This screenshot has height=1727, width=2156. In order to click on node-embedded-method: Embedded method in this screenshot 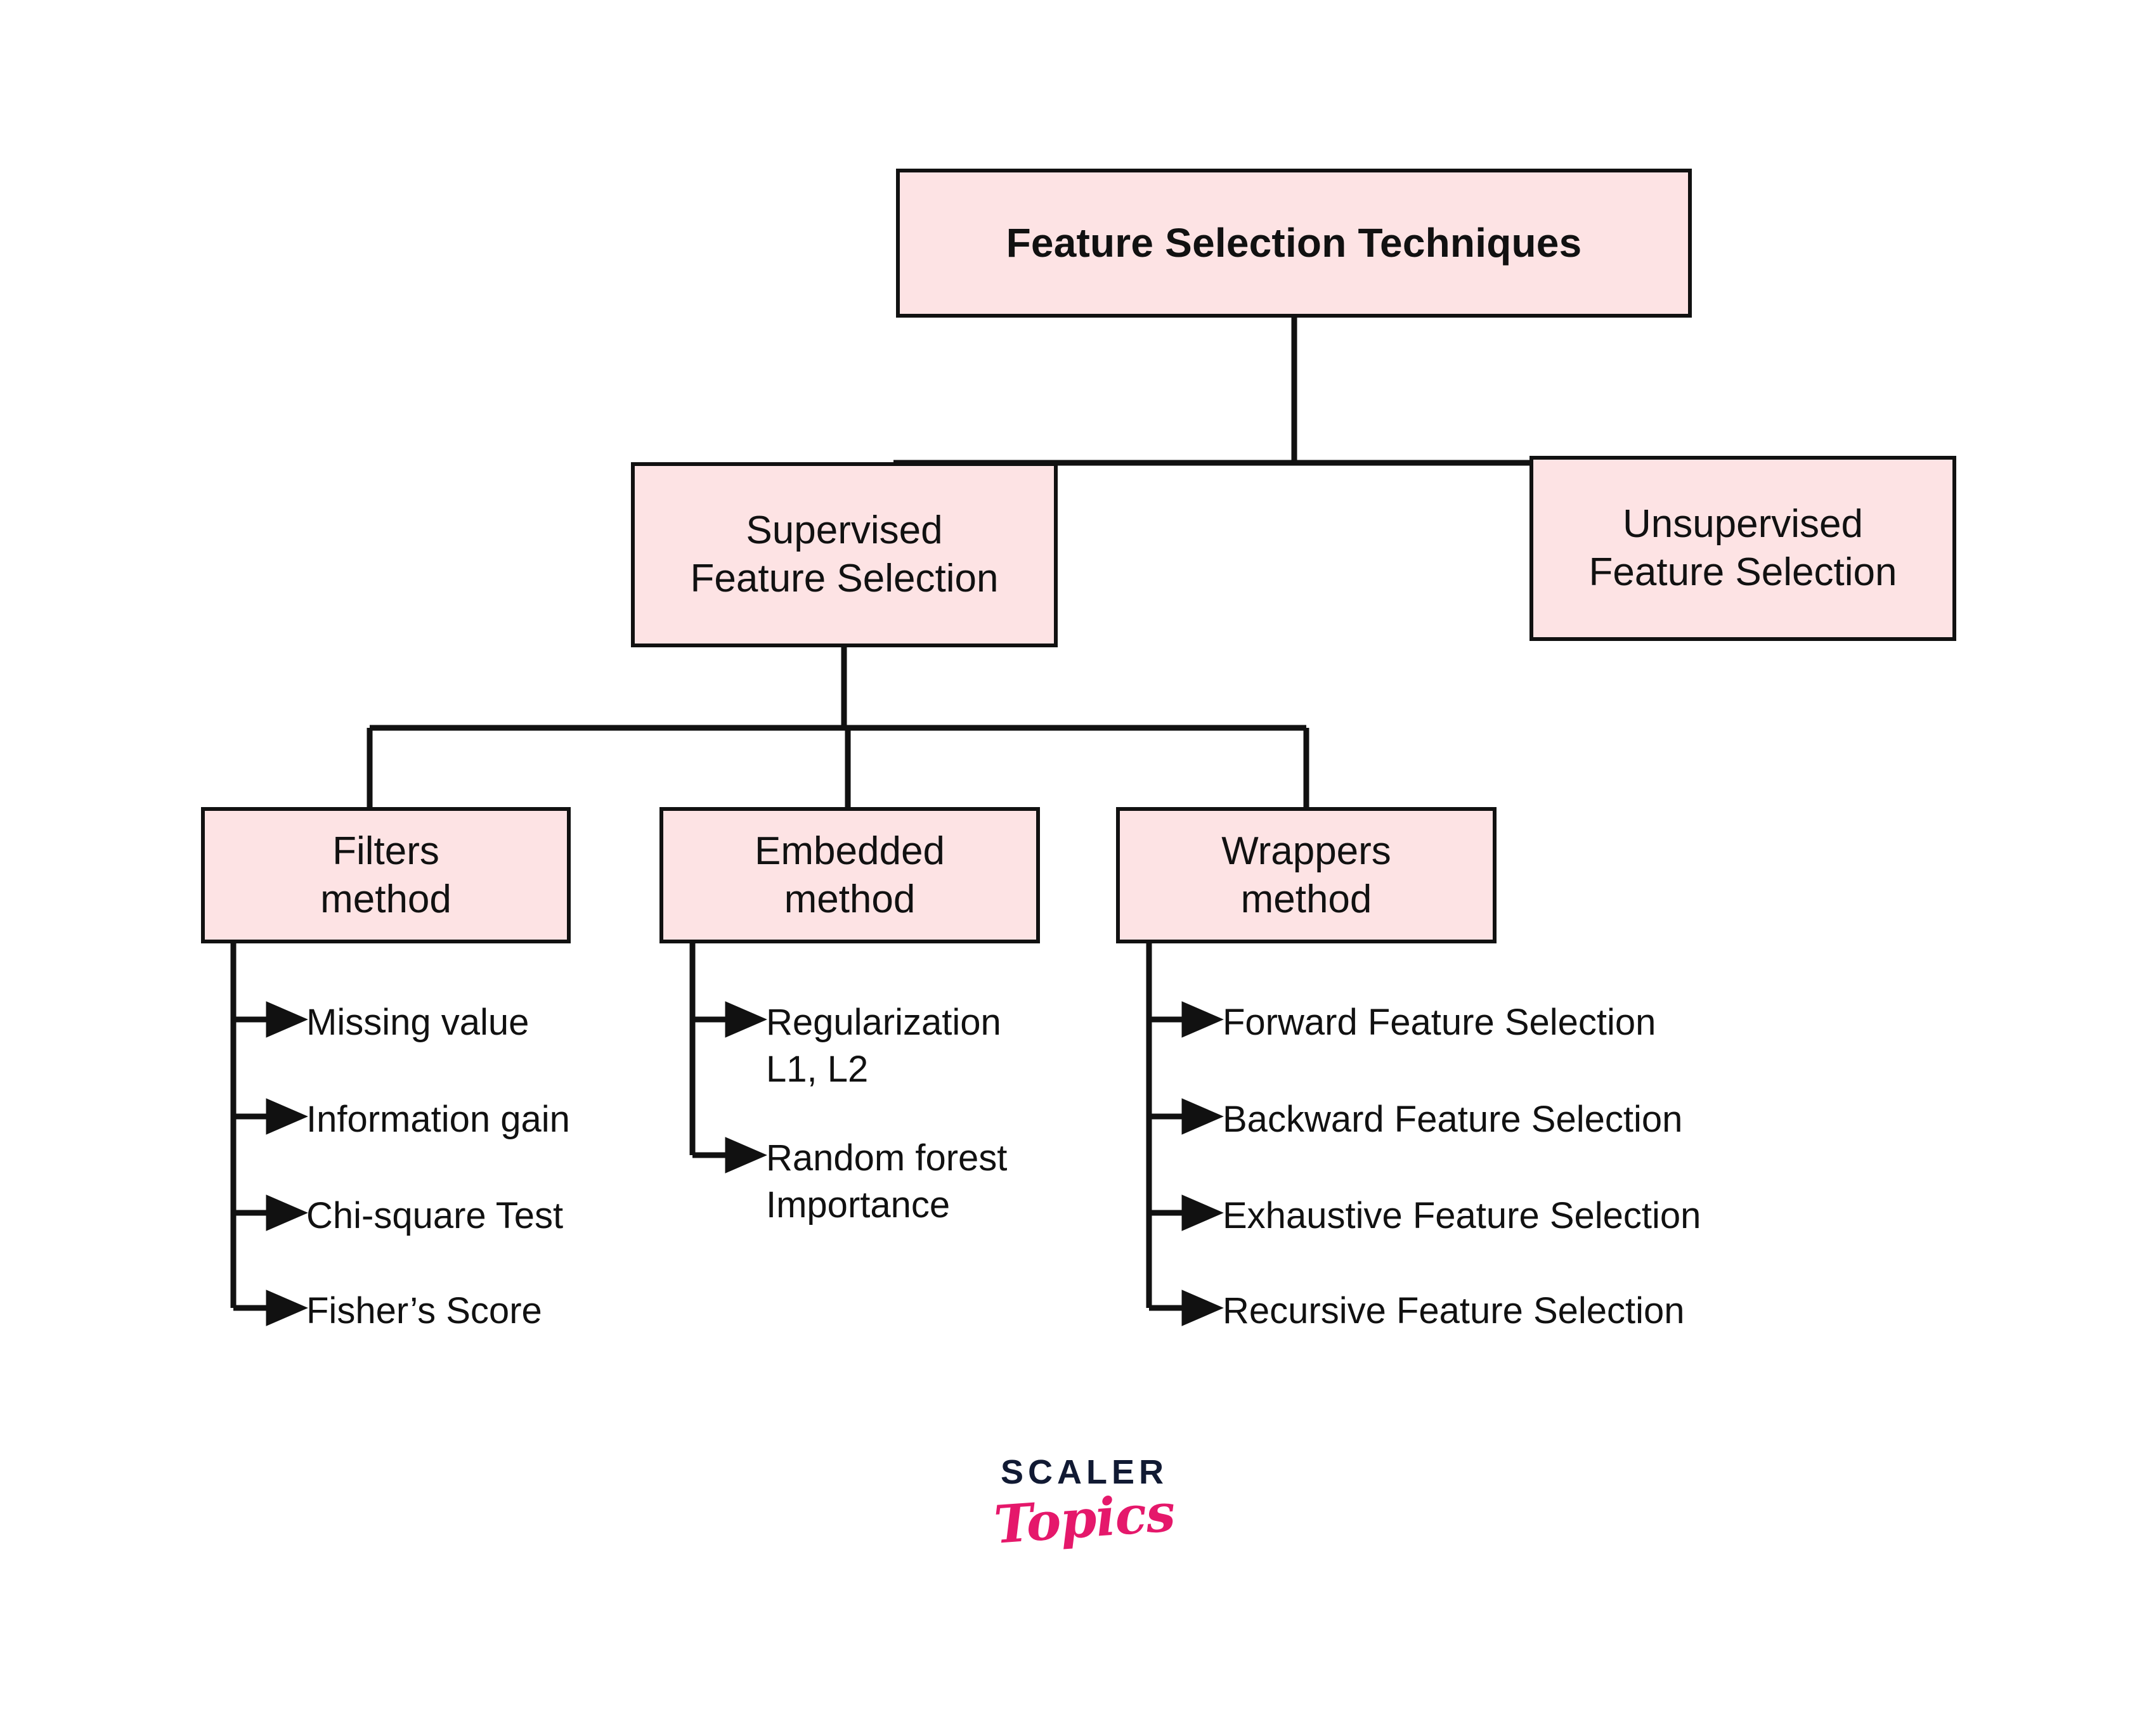, I will do `click(849, 875)`.